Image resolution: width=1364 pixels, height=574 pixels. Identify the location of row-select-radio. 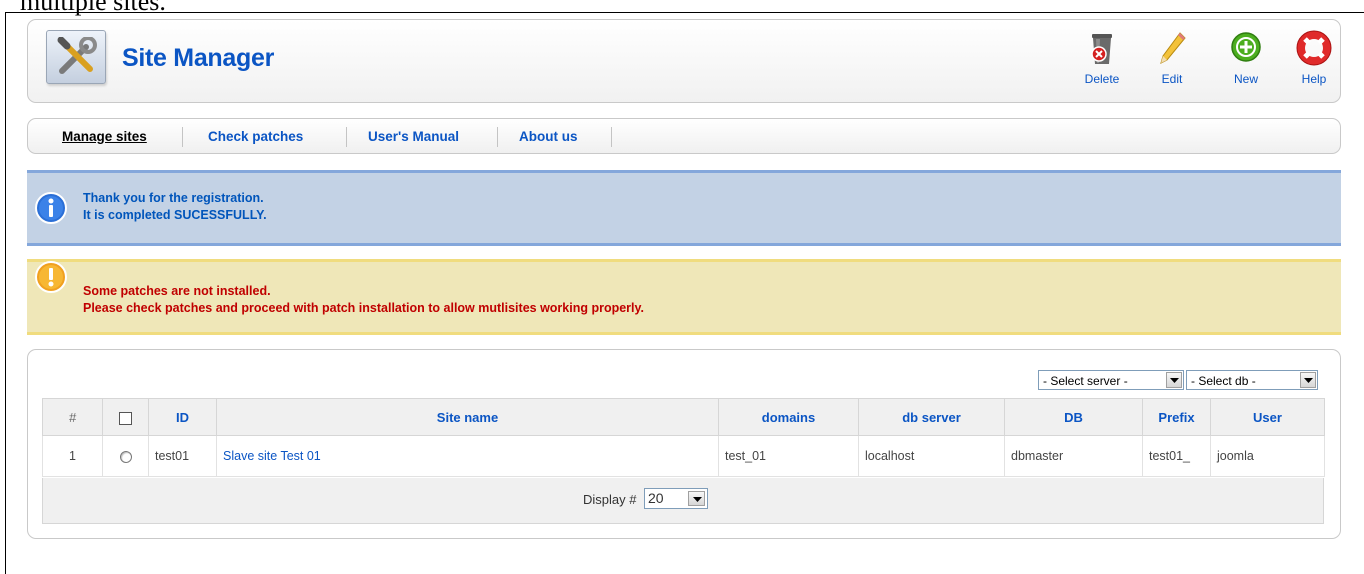
(125, 456).